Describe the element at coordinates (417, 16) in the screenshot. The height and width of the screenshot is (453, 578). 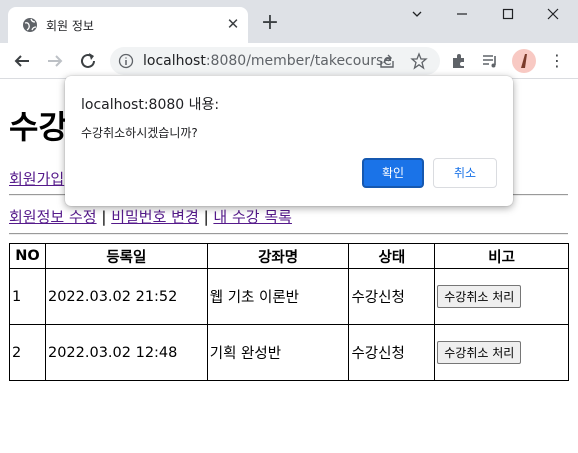
I see `chevron-down-icon` at that location.